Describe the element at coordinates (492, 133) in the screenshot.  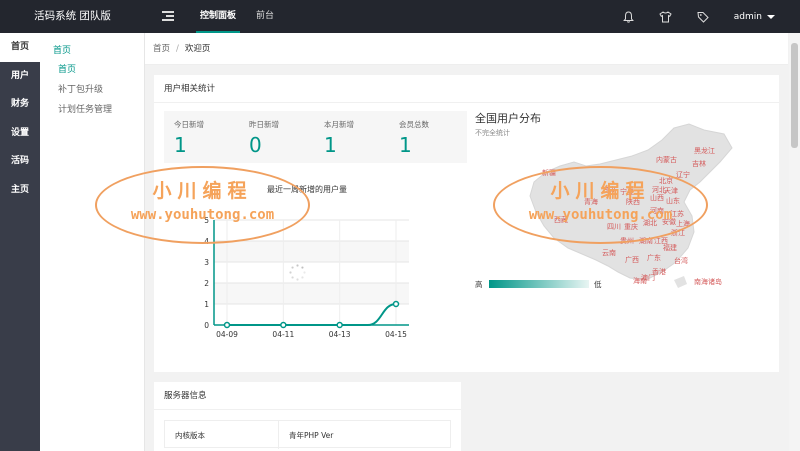
I see `map-subtitle: 不完全统计` at that location.